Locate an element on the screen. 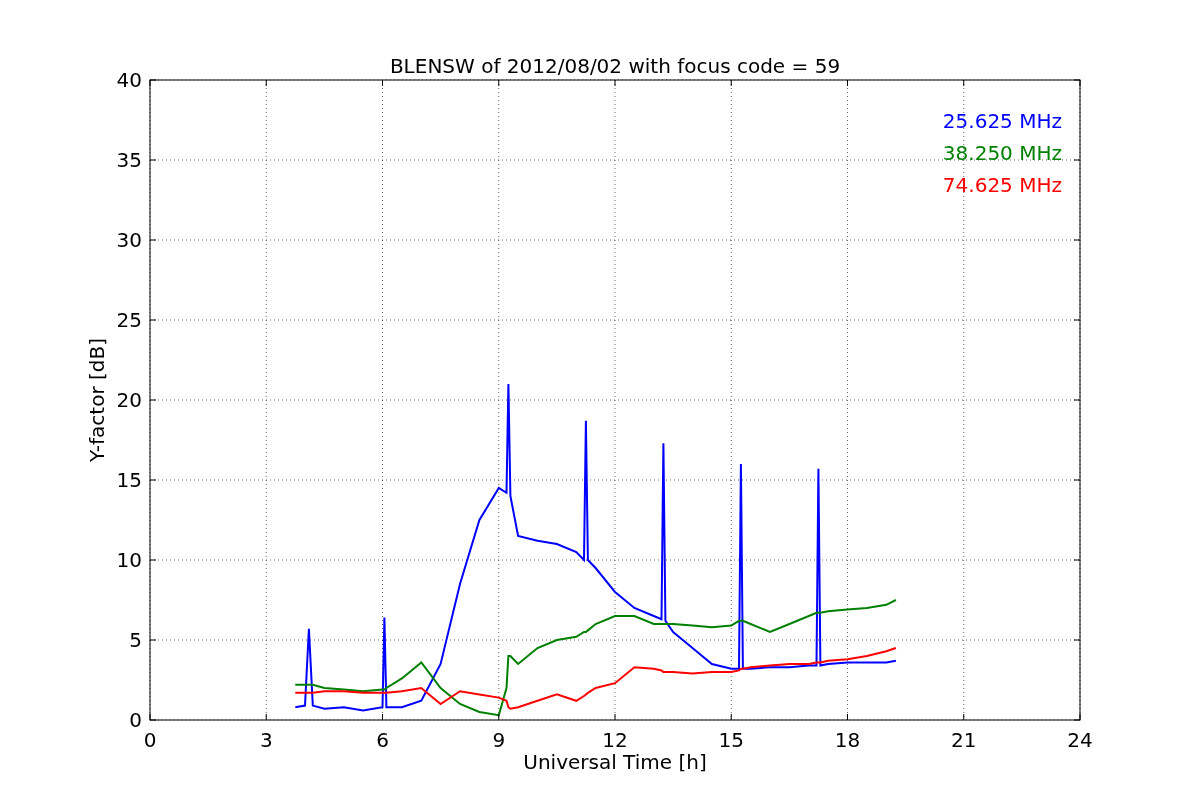  tick-label: 24 is located at coordinates (1080, 740).